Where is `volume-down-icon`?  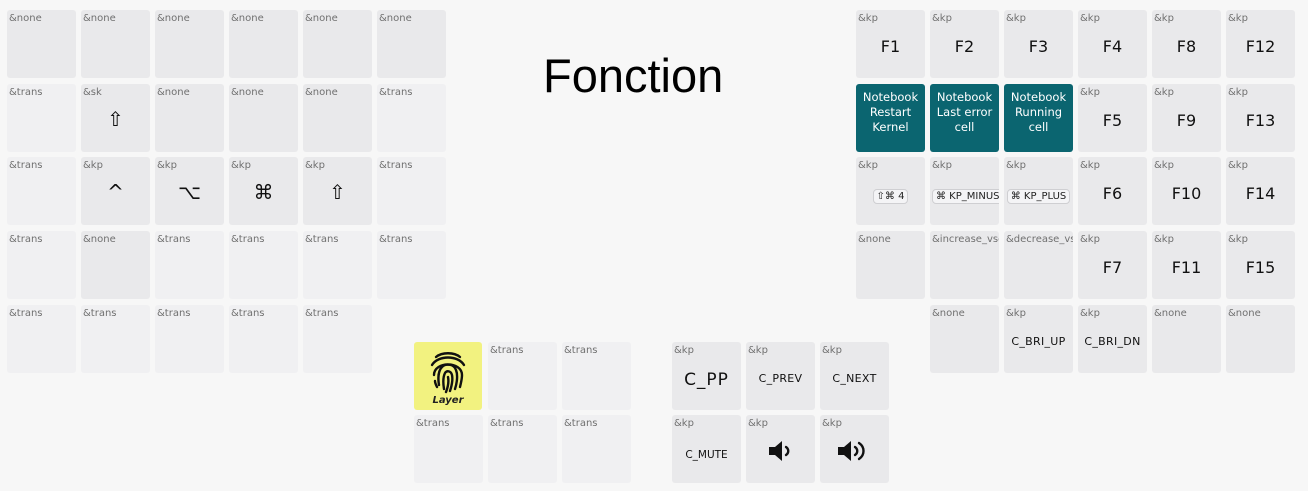
volume-down-icon is located at coordinates (779, 451).